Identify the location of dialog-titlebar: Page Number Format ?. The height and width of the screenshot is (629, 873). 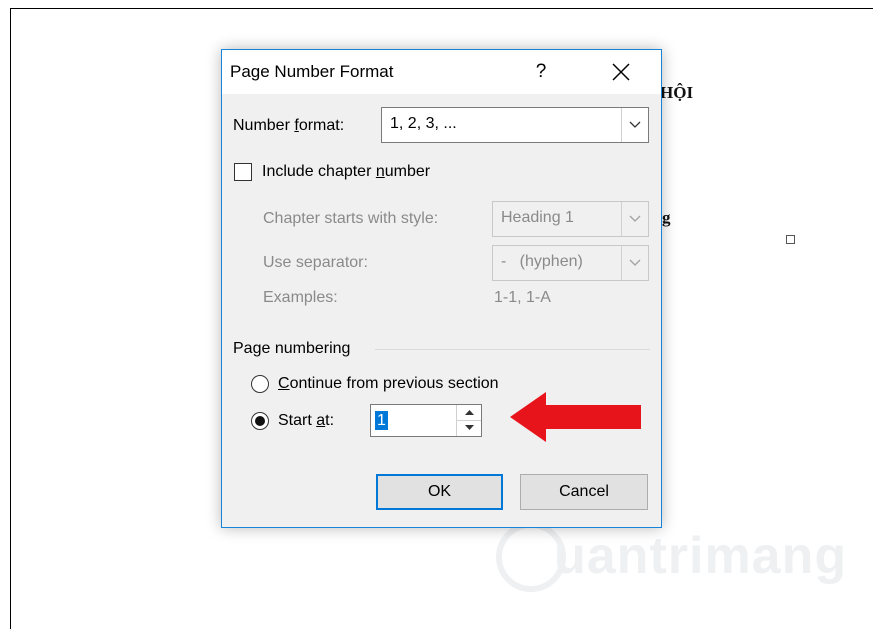
(441, 72).